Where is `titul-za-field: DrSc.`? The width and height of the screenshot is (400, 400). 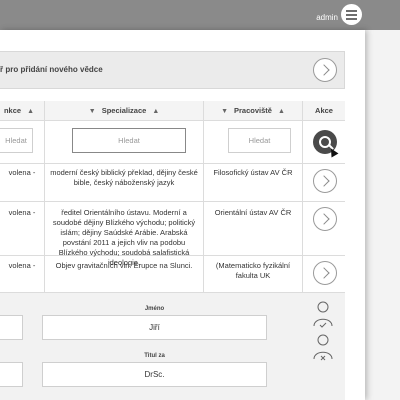 titul-za-field: DrSc. is located at coordinates (154, 374).